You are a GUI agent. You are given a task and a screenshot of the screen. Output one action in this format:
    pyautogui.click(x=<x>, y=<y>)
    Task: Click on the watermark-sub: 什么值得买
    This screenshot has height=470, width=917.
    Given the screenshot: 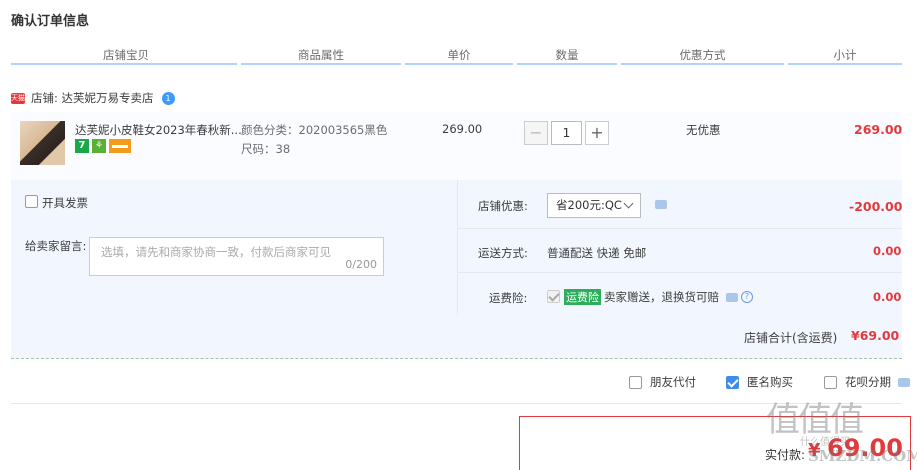 What is the action you would take?
    pyautogui.click(x=825, y=442)
    